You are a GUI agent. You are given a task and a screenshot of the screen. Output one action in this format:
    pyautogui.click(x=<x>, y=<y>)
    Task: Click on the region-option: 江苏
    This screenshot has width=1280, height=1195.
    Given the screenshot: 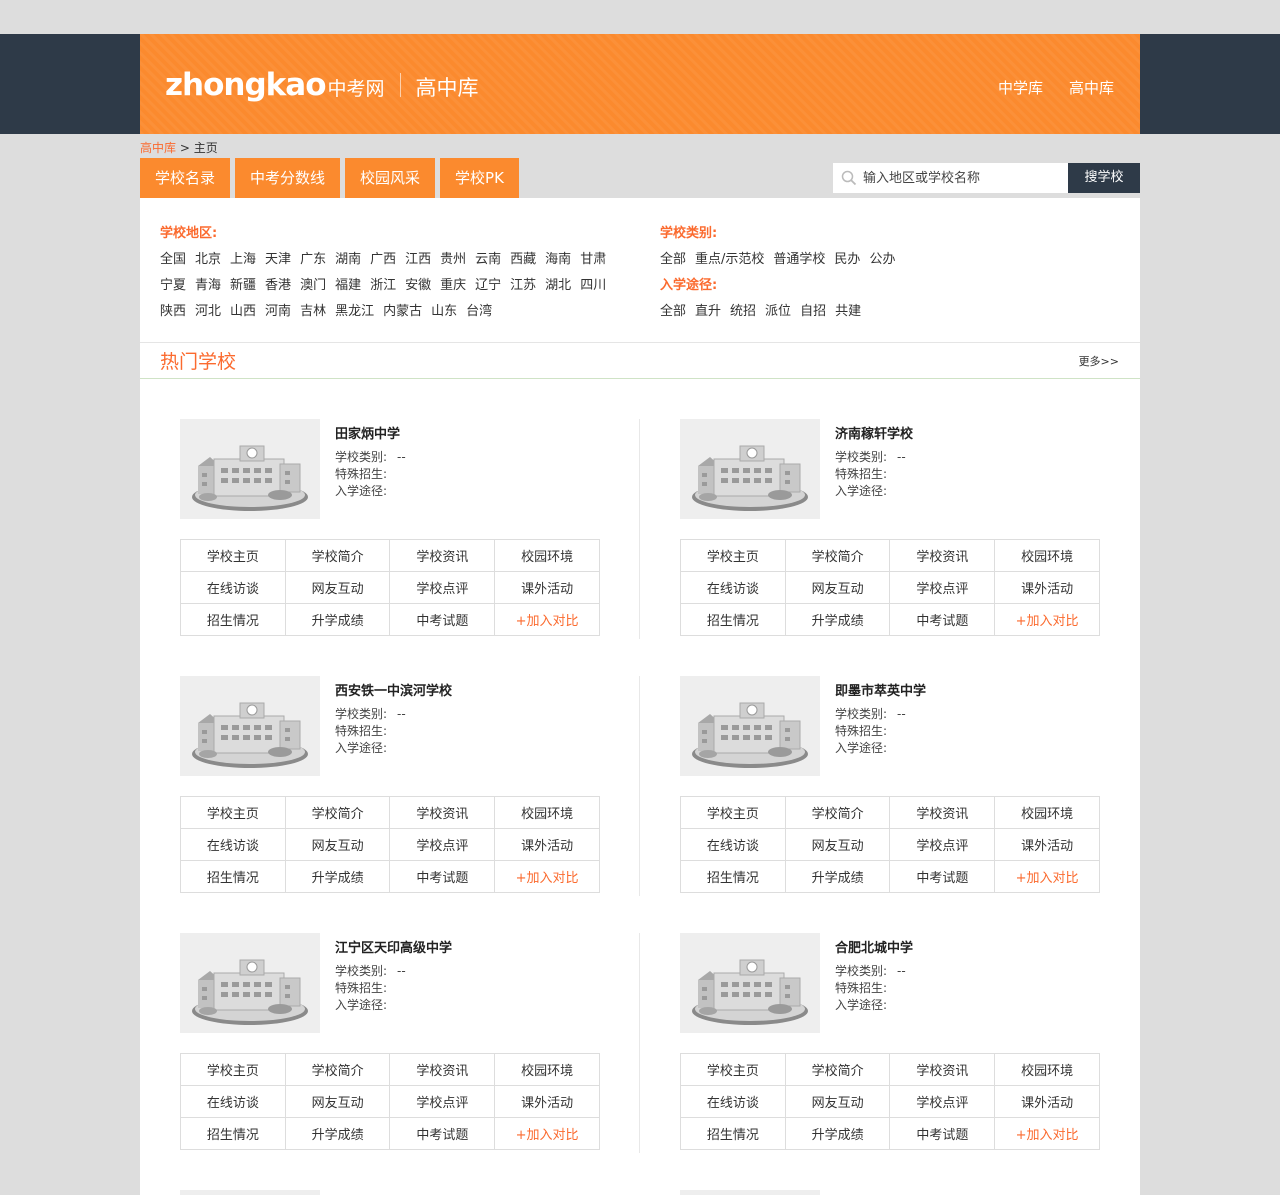 What is the action you would take?
    pyautogui.click(x=523, y=287)
    